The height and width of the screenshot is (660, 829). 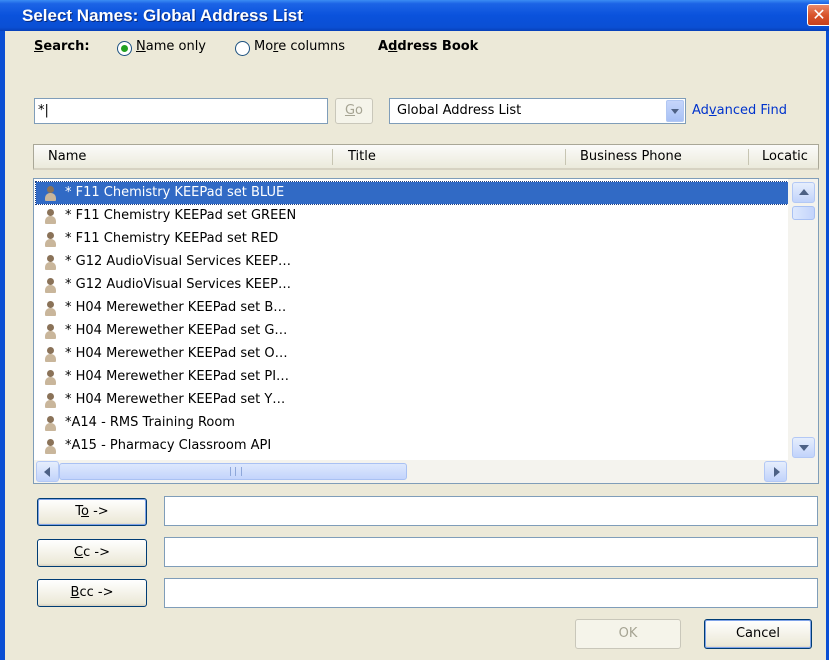 I want to click on ok-button: OK, so click(x=628, y=634).